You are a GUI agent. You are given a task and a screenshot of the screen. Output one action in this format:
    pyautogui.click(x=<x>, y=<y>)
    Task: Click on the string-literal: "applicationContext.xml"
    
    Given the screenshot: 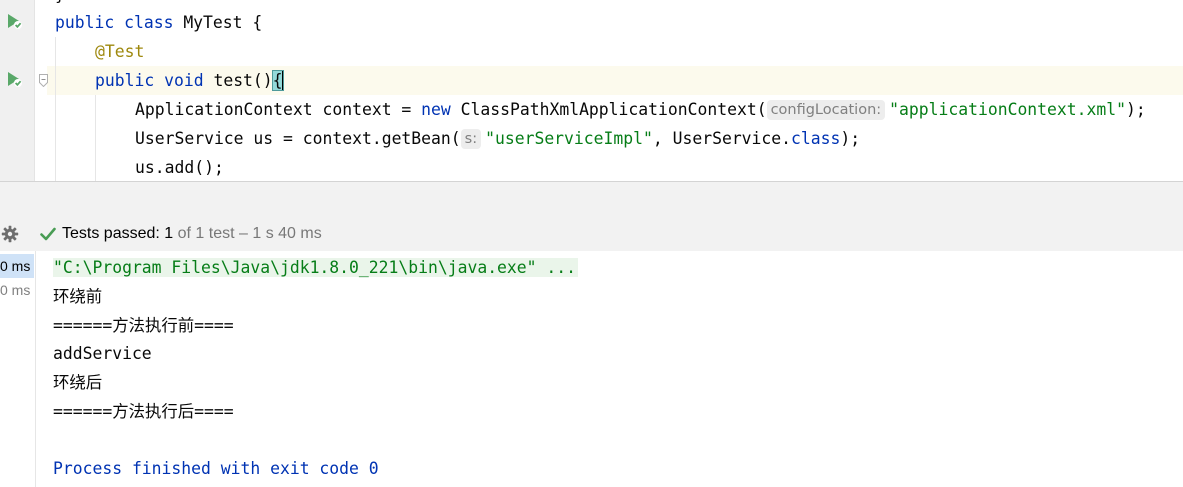 What is the action you would take?
    pyautogui.click(x=1007, y=109)
    